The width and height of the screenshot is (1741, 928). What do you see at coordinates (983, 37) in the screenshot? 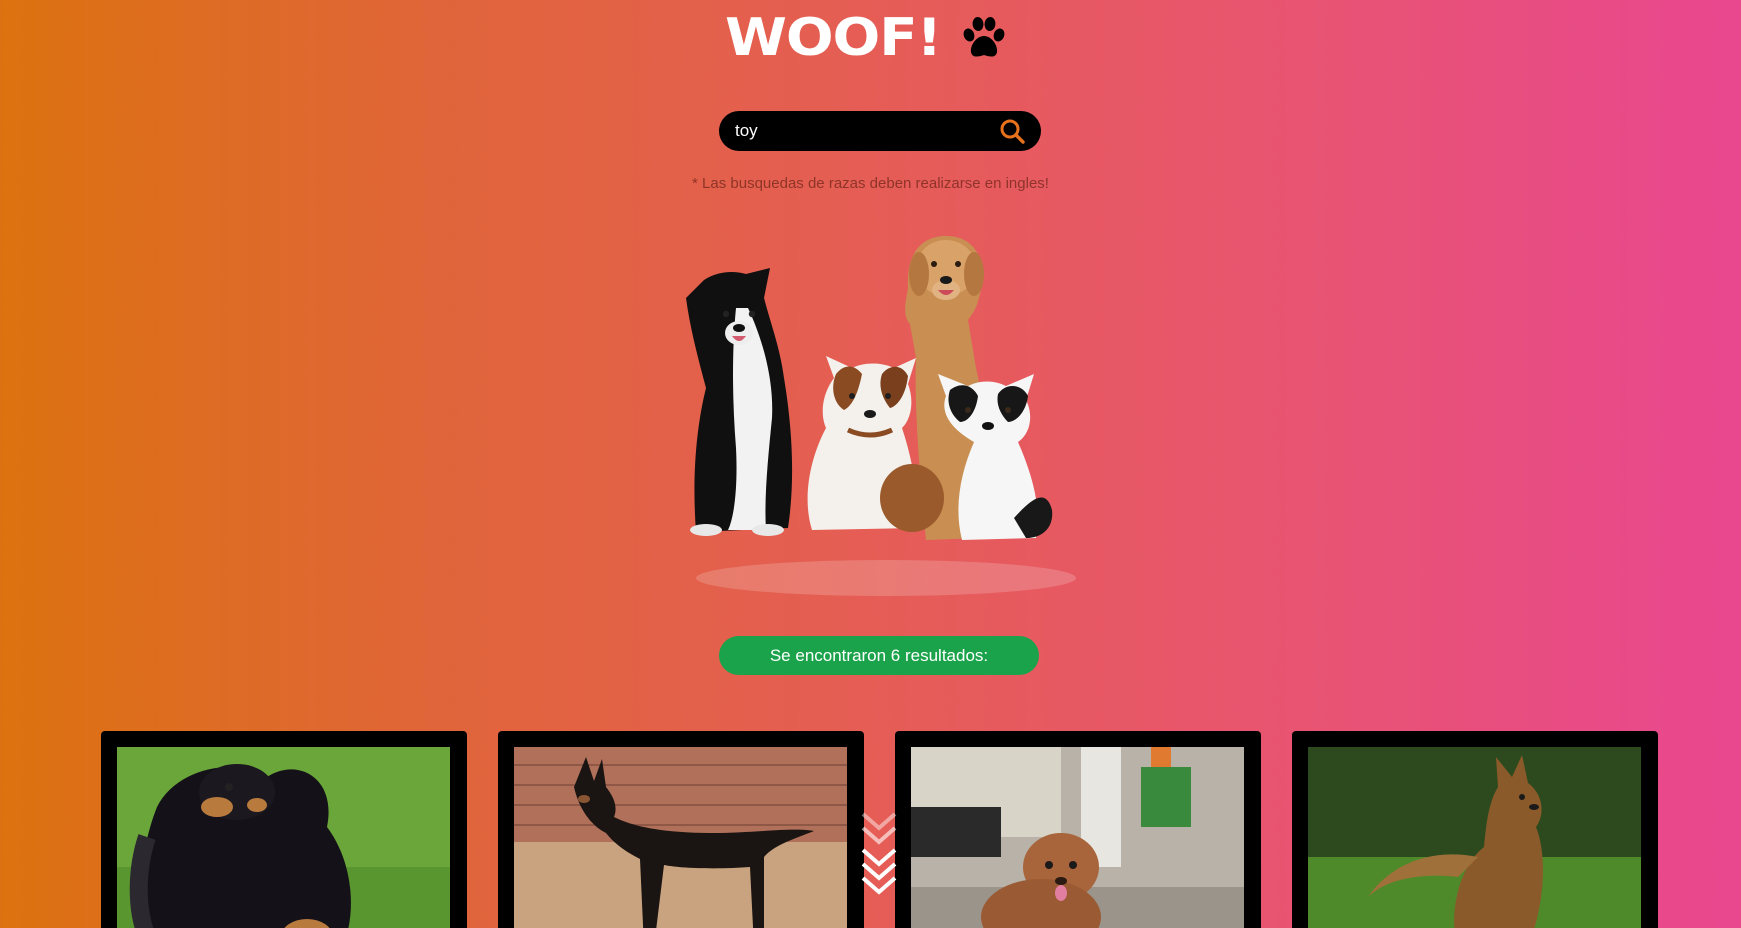
I see `paw-icon` at bounding box center [983, 37].